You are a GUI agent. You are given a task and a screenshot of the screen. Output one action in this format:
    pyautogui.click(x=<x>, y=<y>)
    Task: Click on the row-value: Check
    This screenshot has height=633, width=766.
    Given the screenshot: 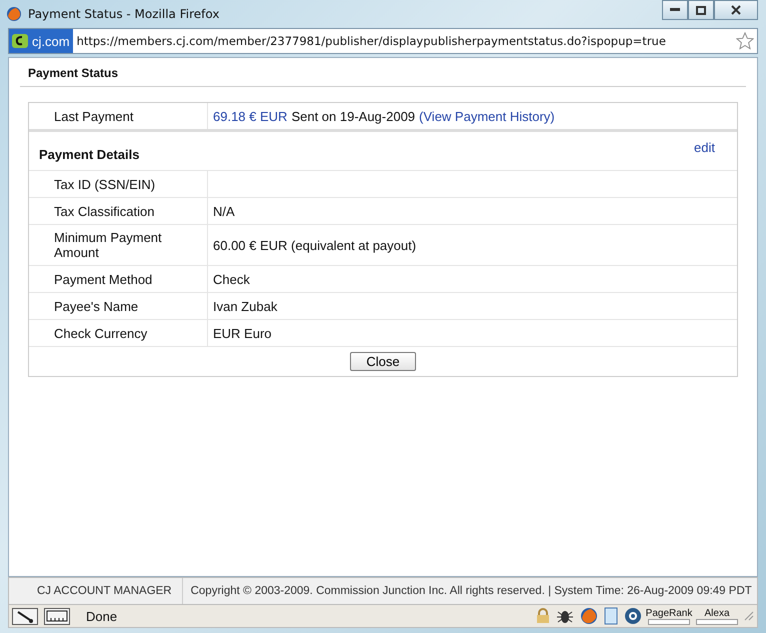 What is the action you would take?
    pyautogui.click(x=231, y=279)
    